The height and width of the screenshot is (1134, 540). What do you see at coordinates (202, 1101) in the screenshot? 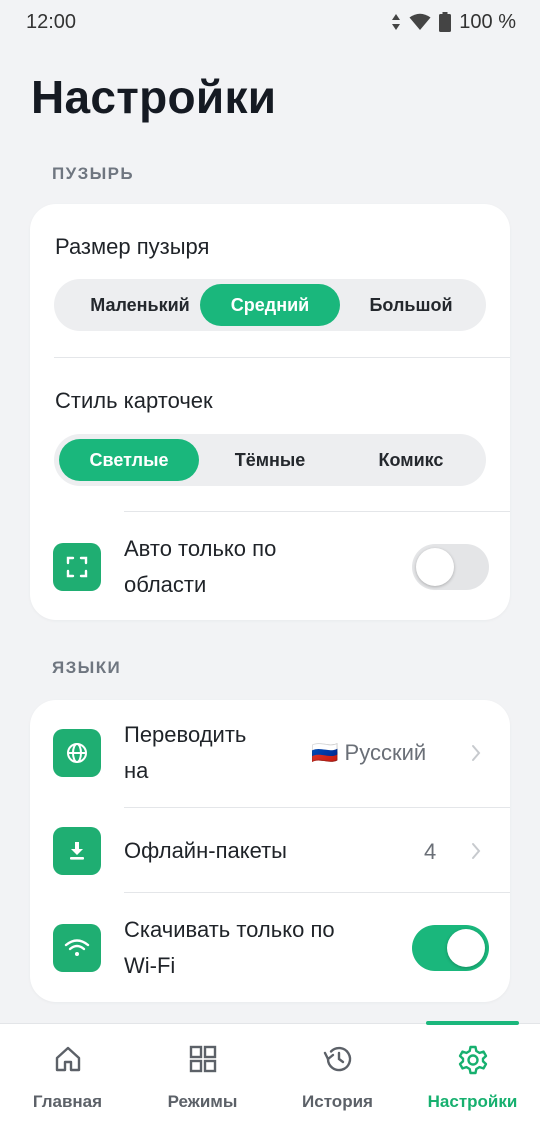
I see `tab-modes-label: Режимы` at bounding box center [202, 1101].